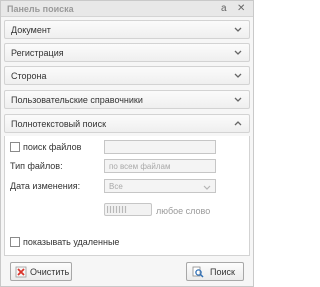  I want to click on section-document: Документ, so click(127, 29).